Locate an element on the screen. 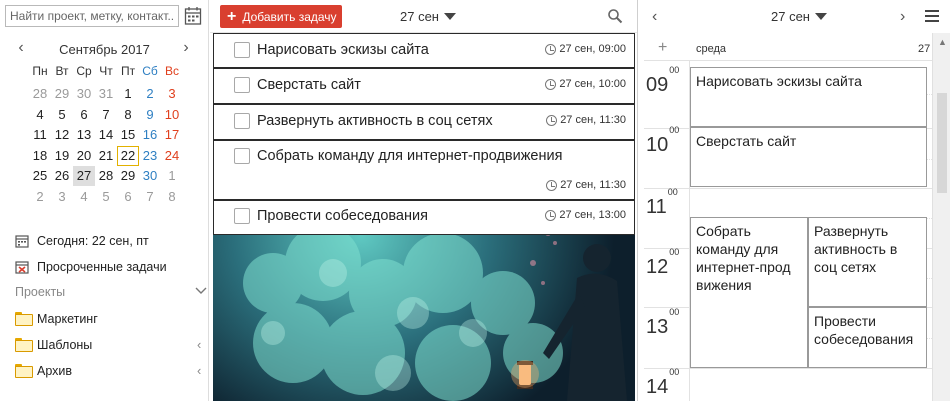 Image resolution: width=950 pixels, height=401 pixels. folder-icon is located at coordinates (22, 371).